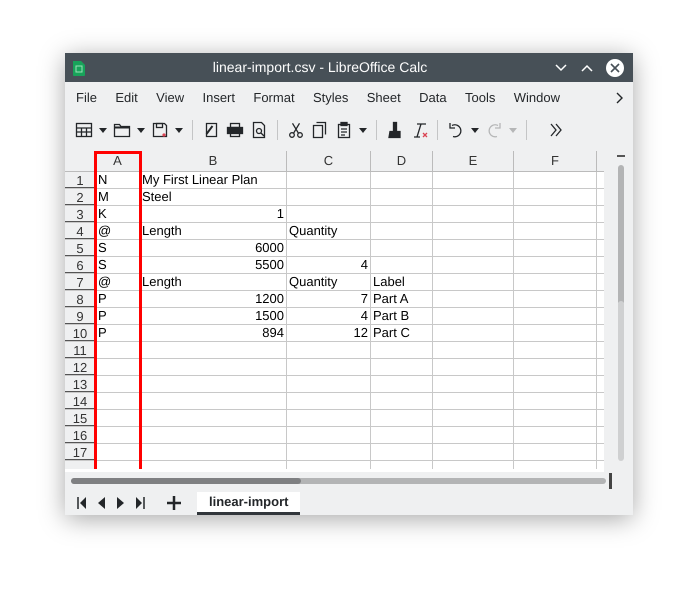  I want to click on column-header: A, so click(118, 161).